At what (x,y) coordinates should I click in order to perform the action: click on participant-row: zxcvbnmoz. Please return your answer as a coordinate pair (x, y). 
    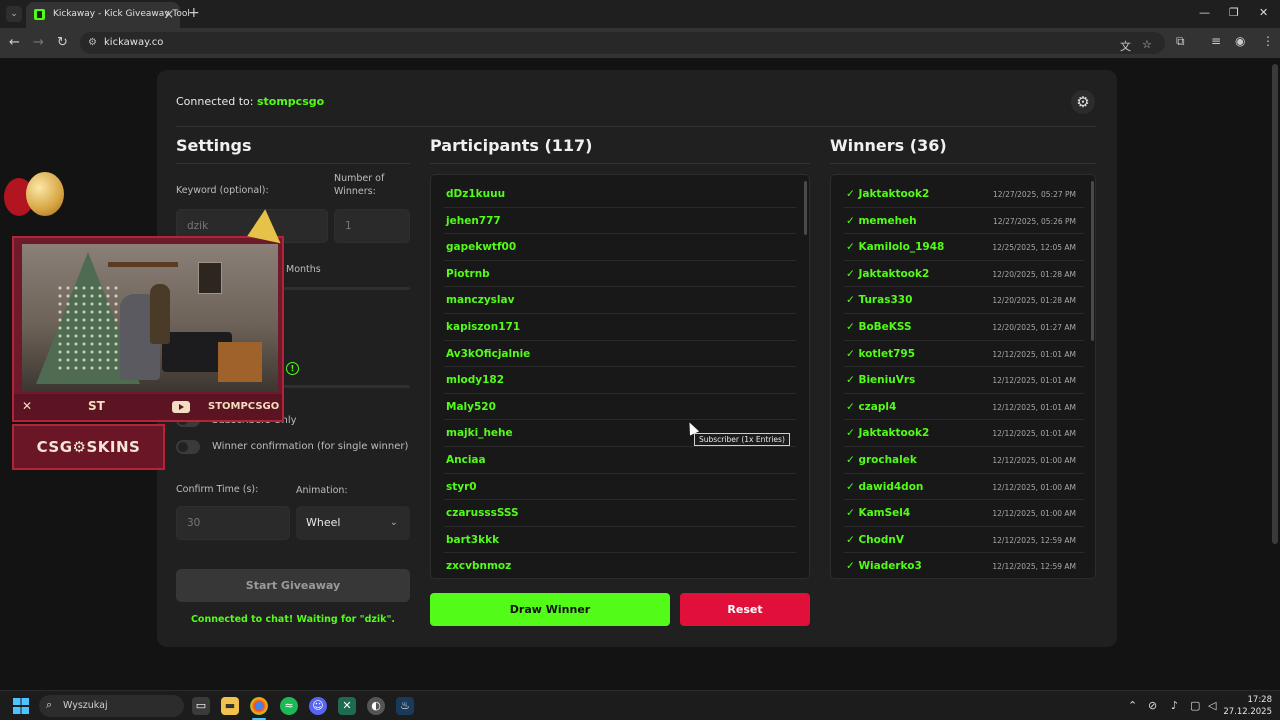
    Looking at the image, I should click on (620, 565).